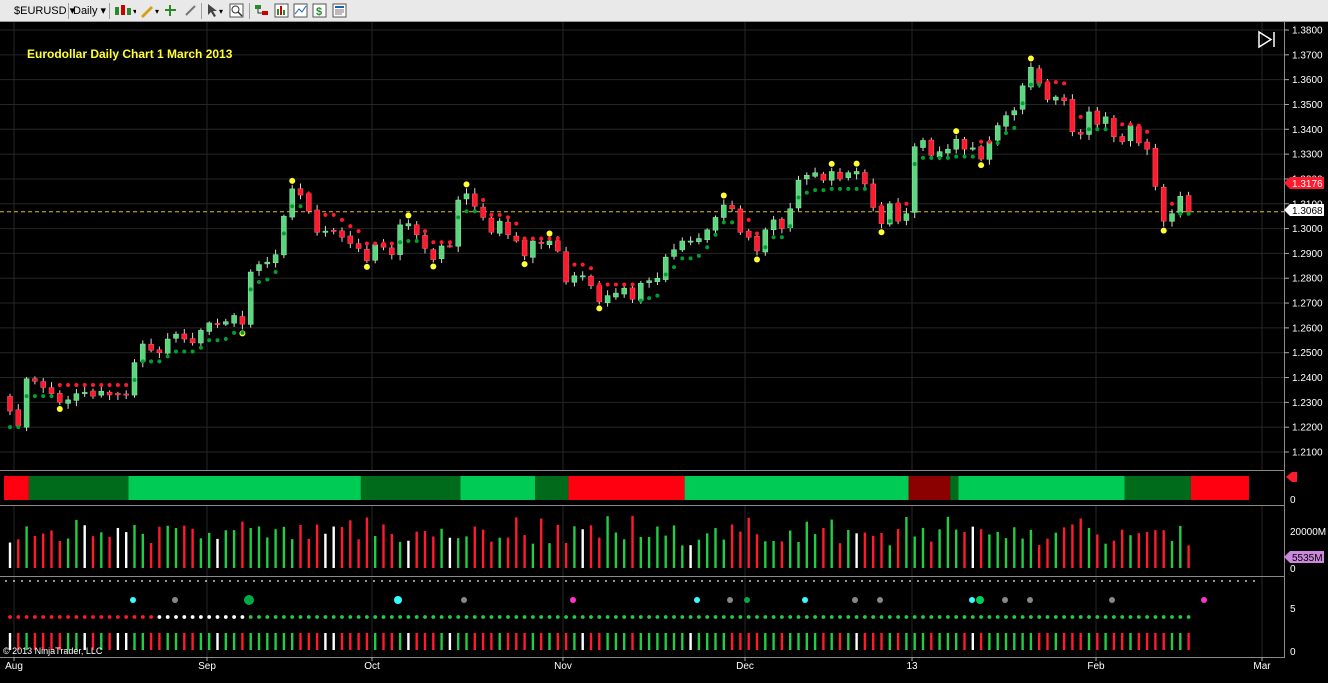  What do you see at coordinates (1266, 39) in the screenshot?
I see `scroll-to-end-icon` at bounding box center [1266, 39].